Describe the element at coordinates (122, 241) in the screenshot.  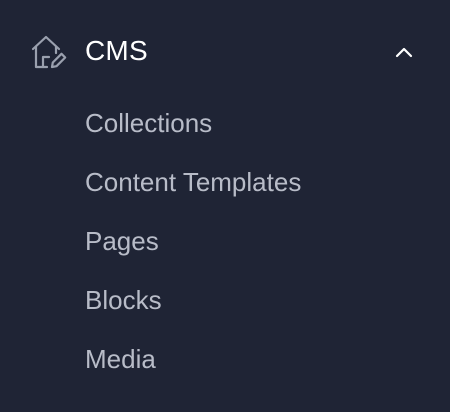
I see `nav-item-label: Pages` at that location.